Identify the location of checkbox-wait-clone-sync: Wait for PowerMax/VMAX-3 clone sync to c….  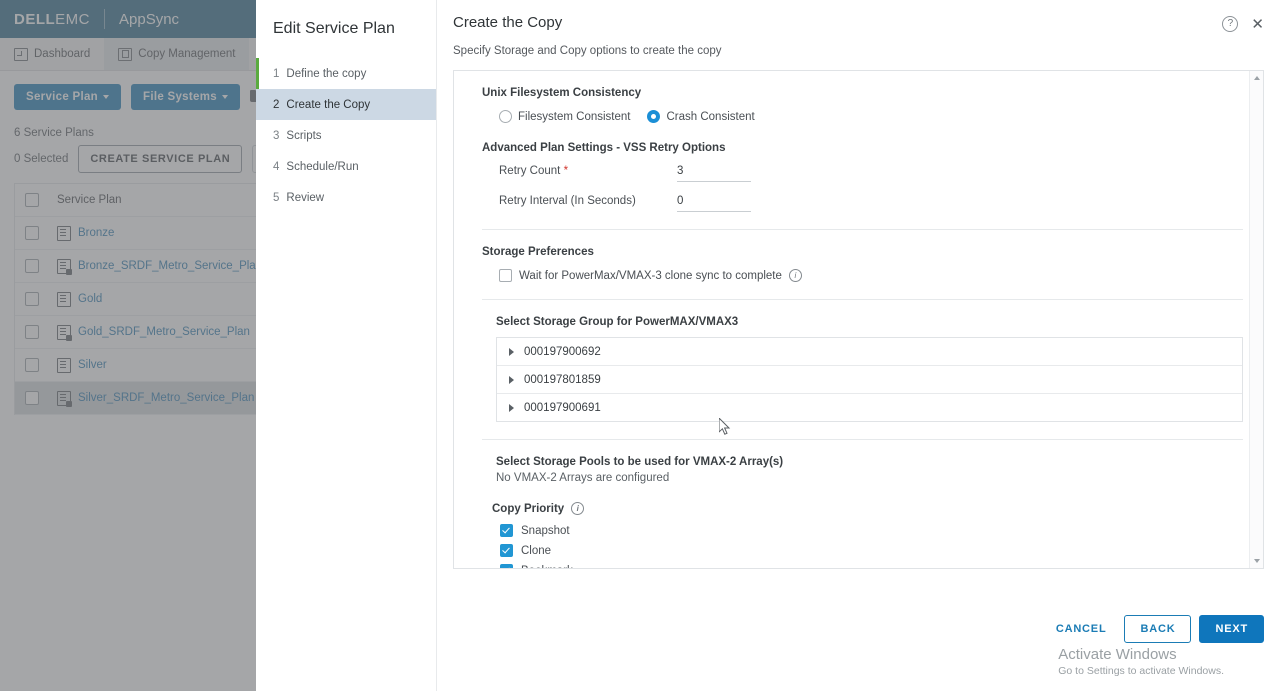
(862, 275).